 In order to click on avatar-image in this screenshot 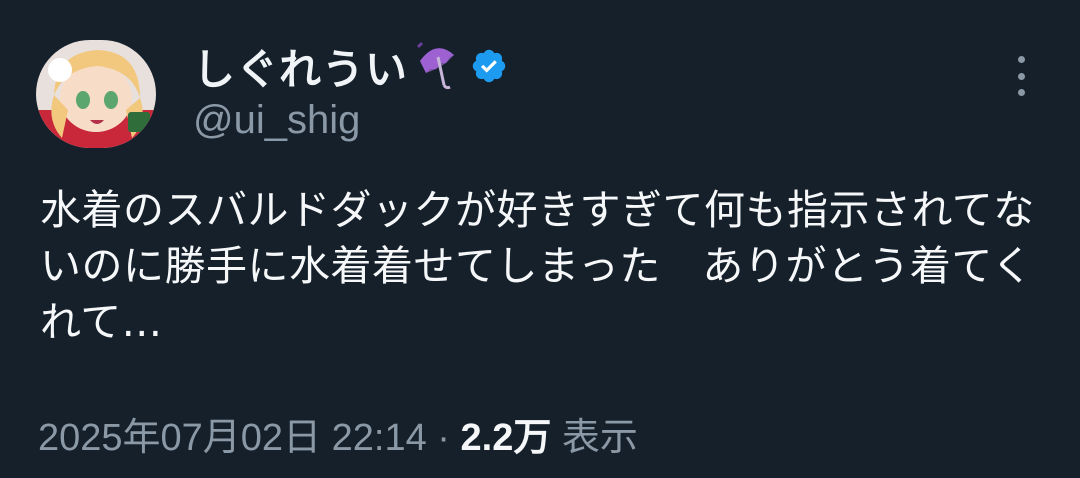, I will do `click(96, 94)`.